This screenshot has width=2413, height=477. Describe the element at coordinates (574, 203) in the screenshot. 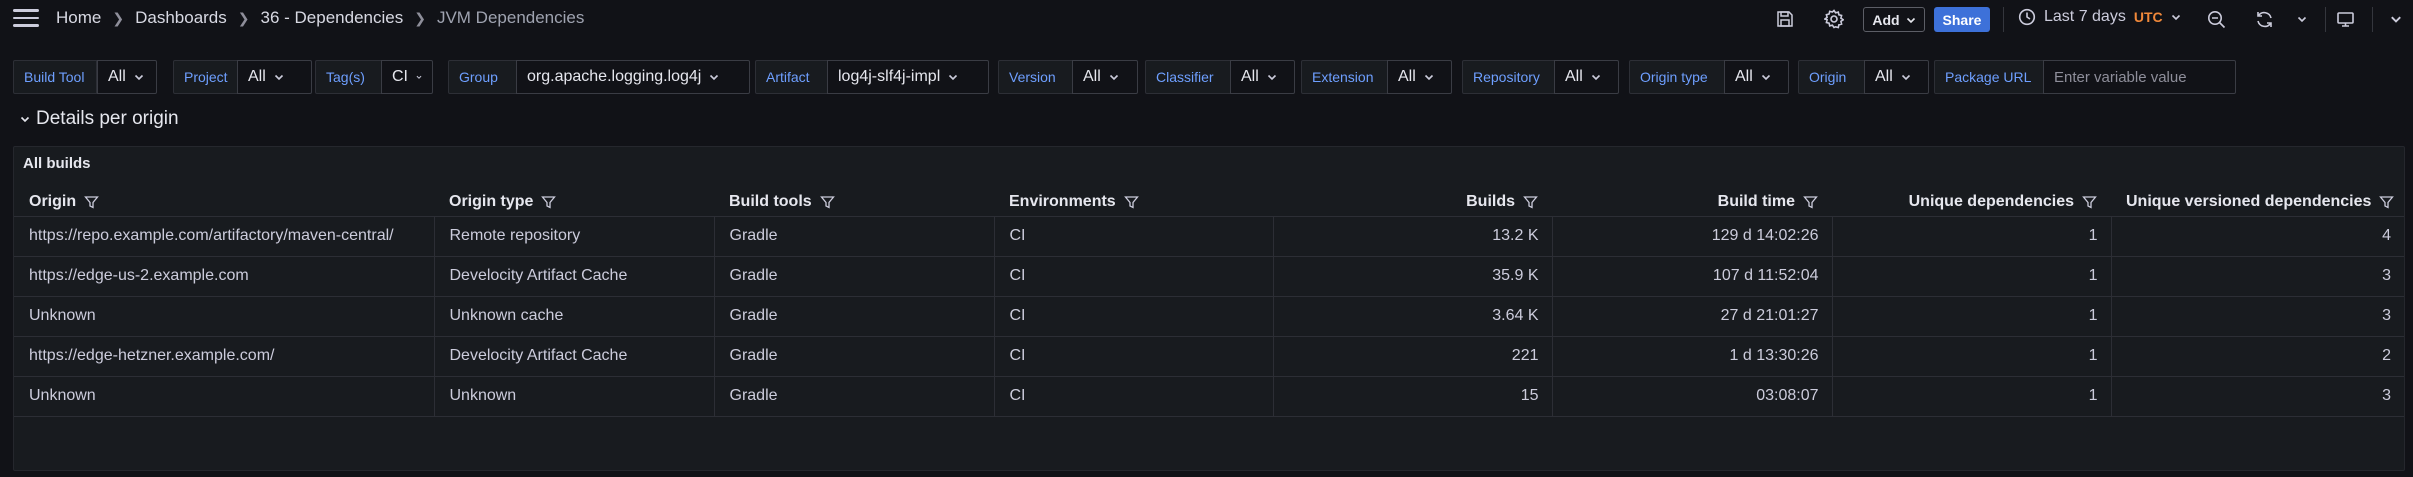

I see `column-header-origin-type: Origin type` at that location.